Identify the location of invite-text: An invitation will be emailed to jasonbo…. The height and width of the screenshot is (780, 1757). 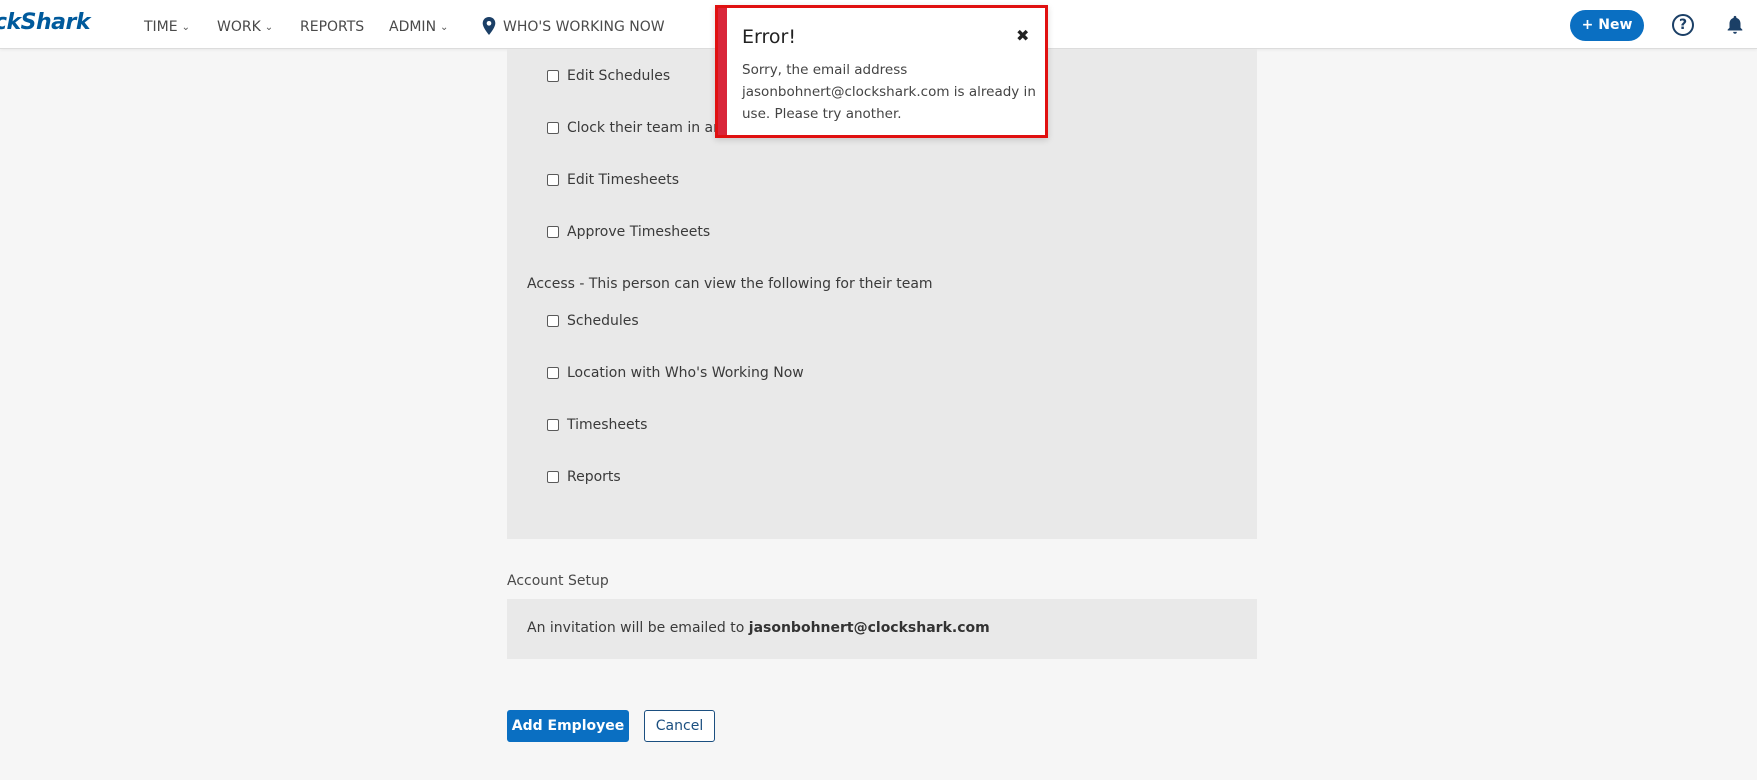
(758, 628).